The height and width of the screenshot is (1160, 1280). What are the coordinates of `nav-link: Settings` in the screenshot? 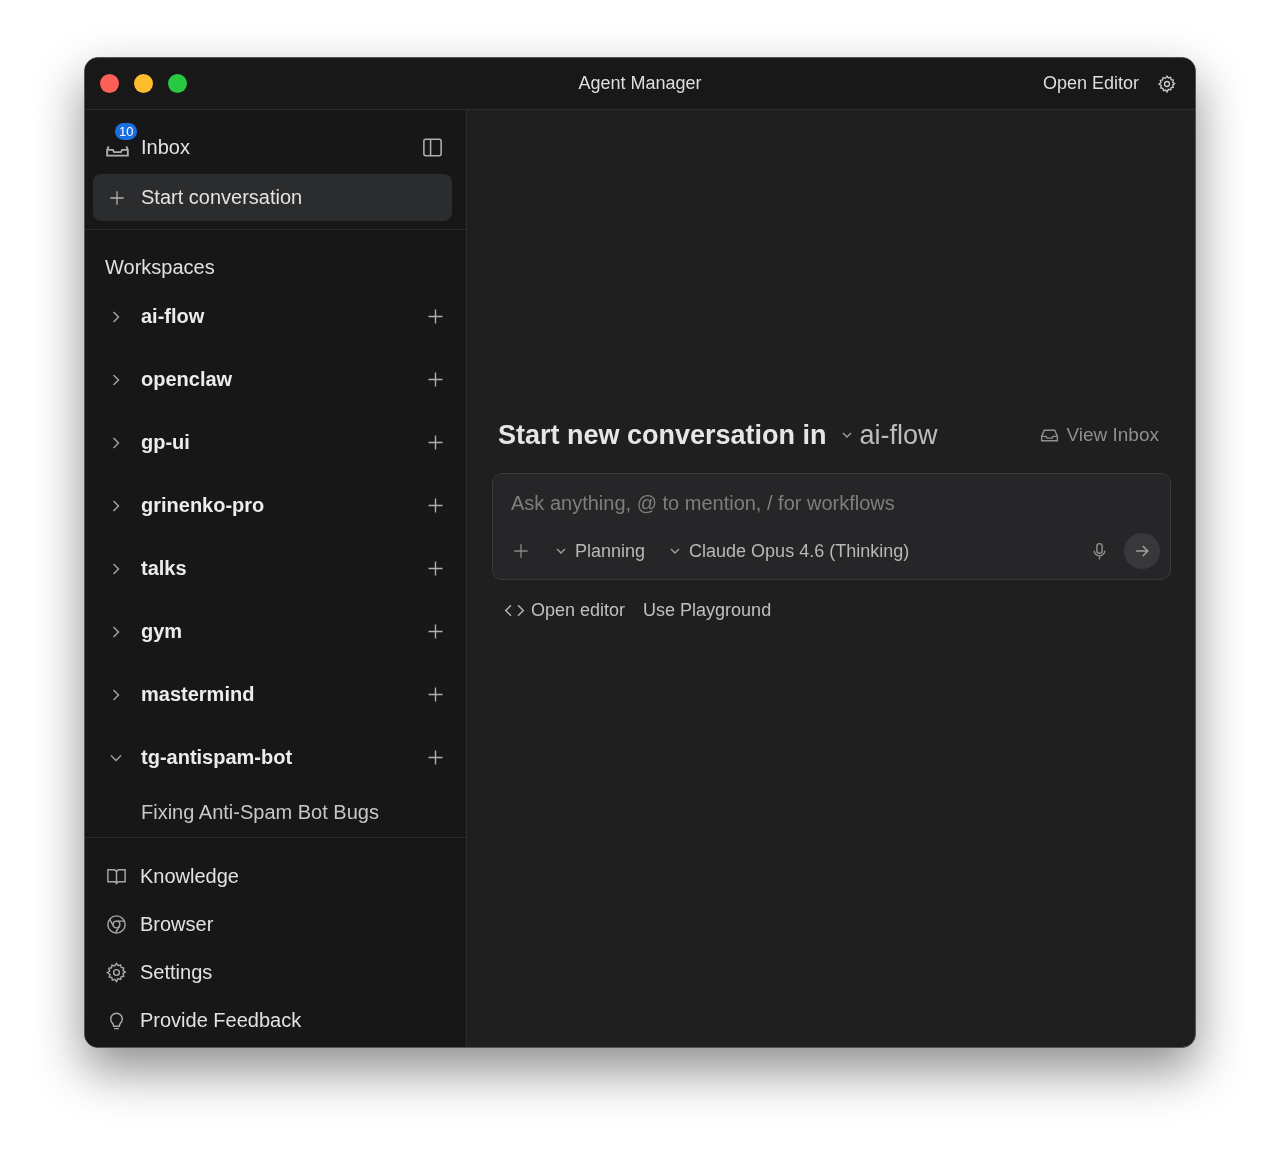 It's located at (176, 972).